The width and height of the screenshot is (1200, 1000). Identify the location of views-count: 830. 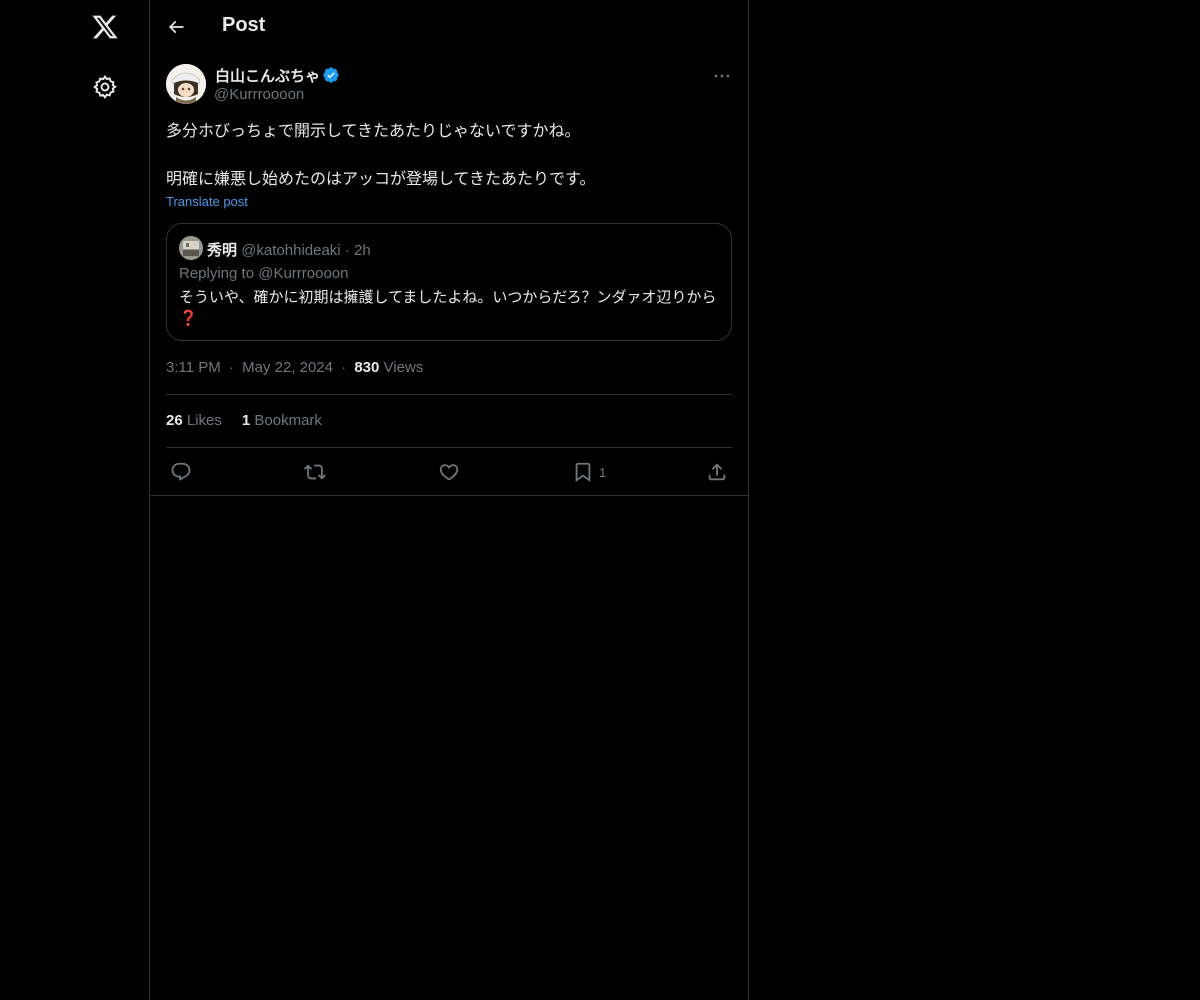
(367, 367).